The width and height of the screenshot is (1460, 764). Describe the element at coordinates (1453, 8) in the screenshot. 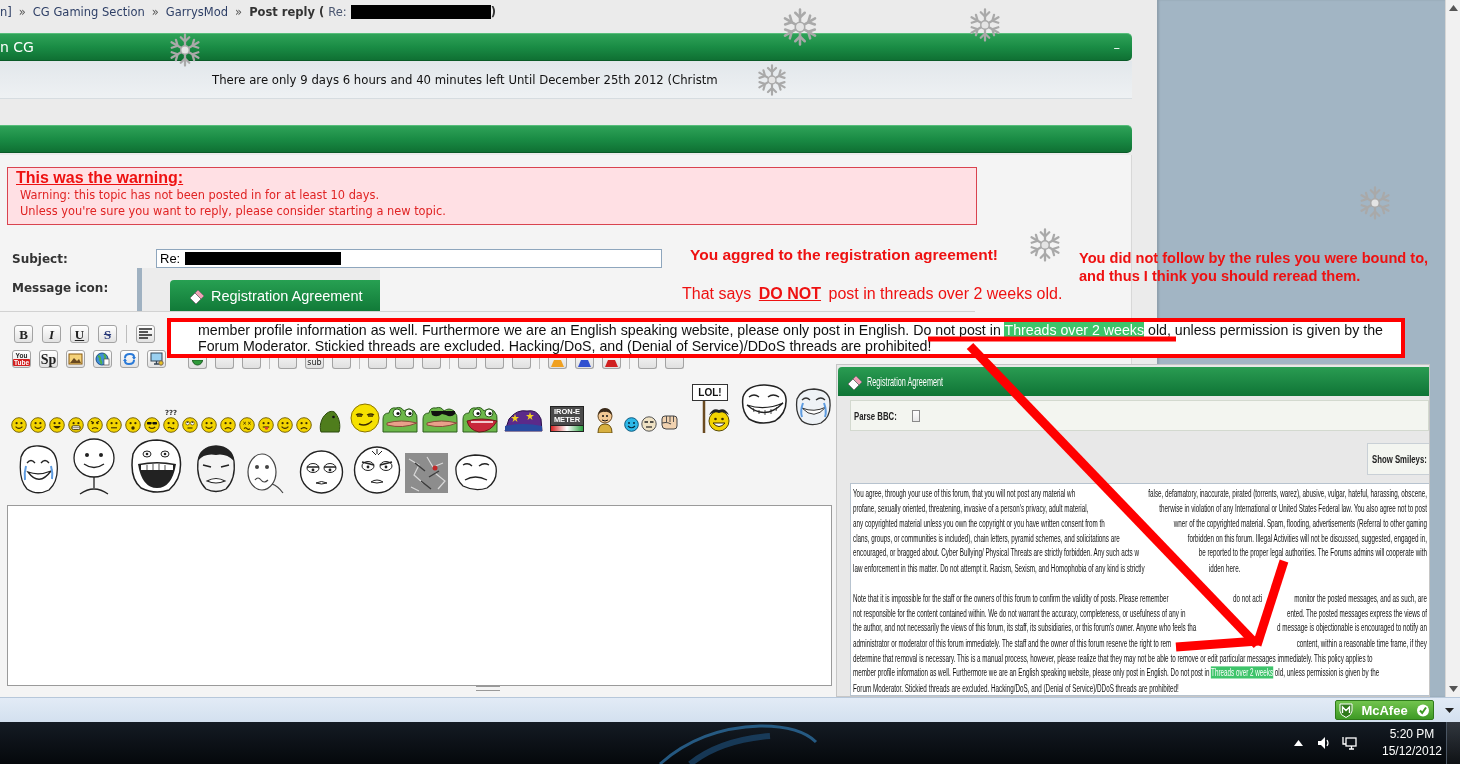

I see `up-arrow-icon` at that location.